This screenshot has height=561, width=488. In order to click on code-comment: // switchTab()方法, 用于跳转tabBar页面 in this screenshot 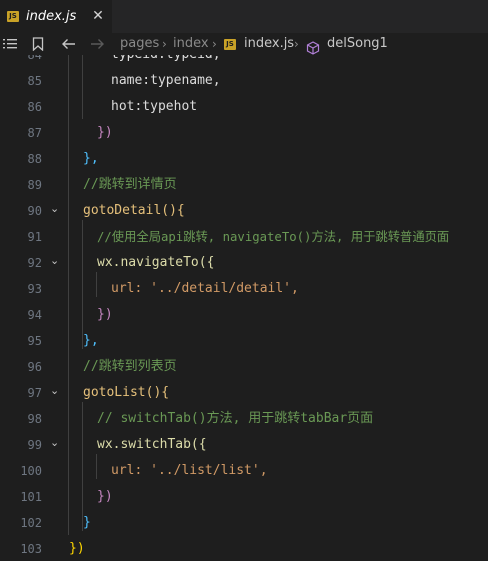, I will do `click(235, 418)`.